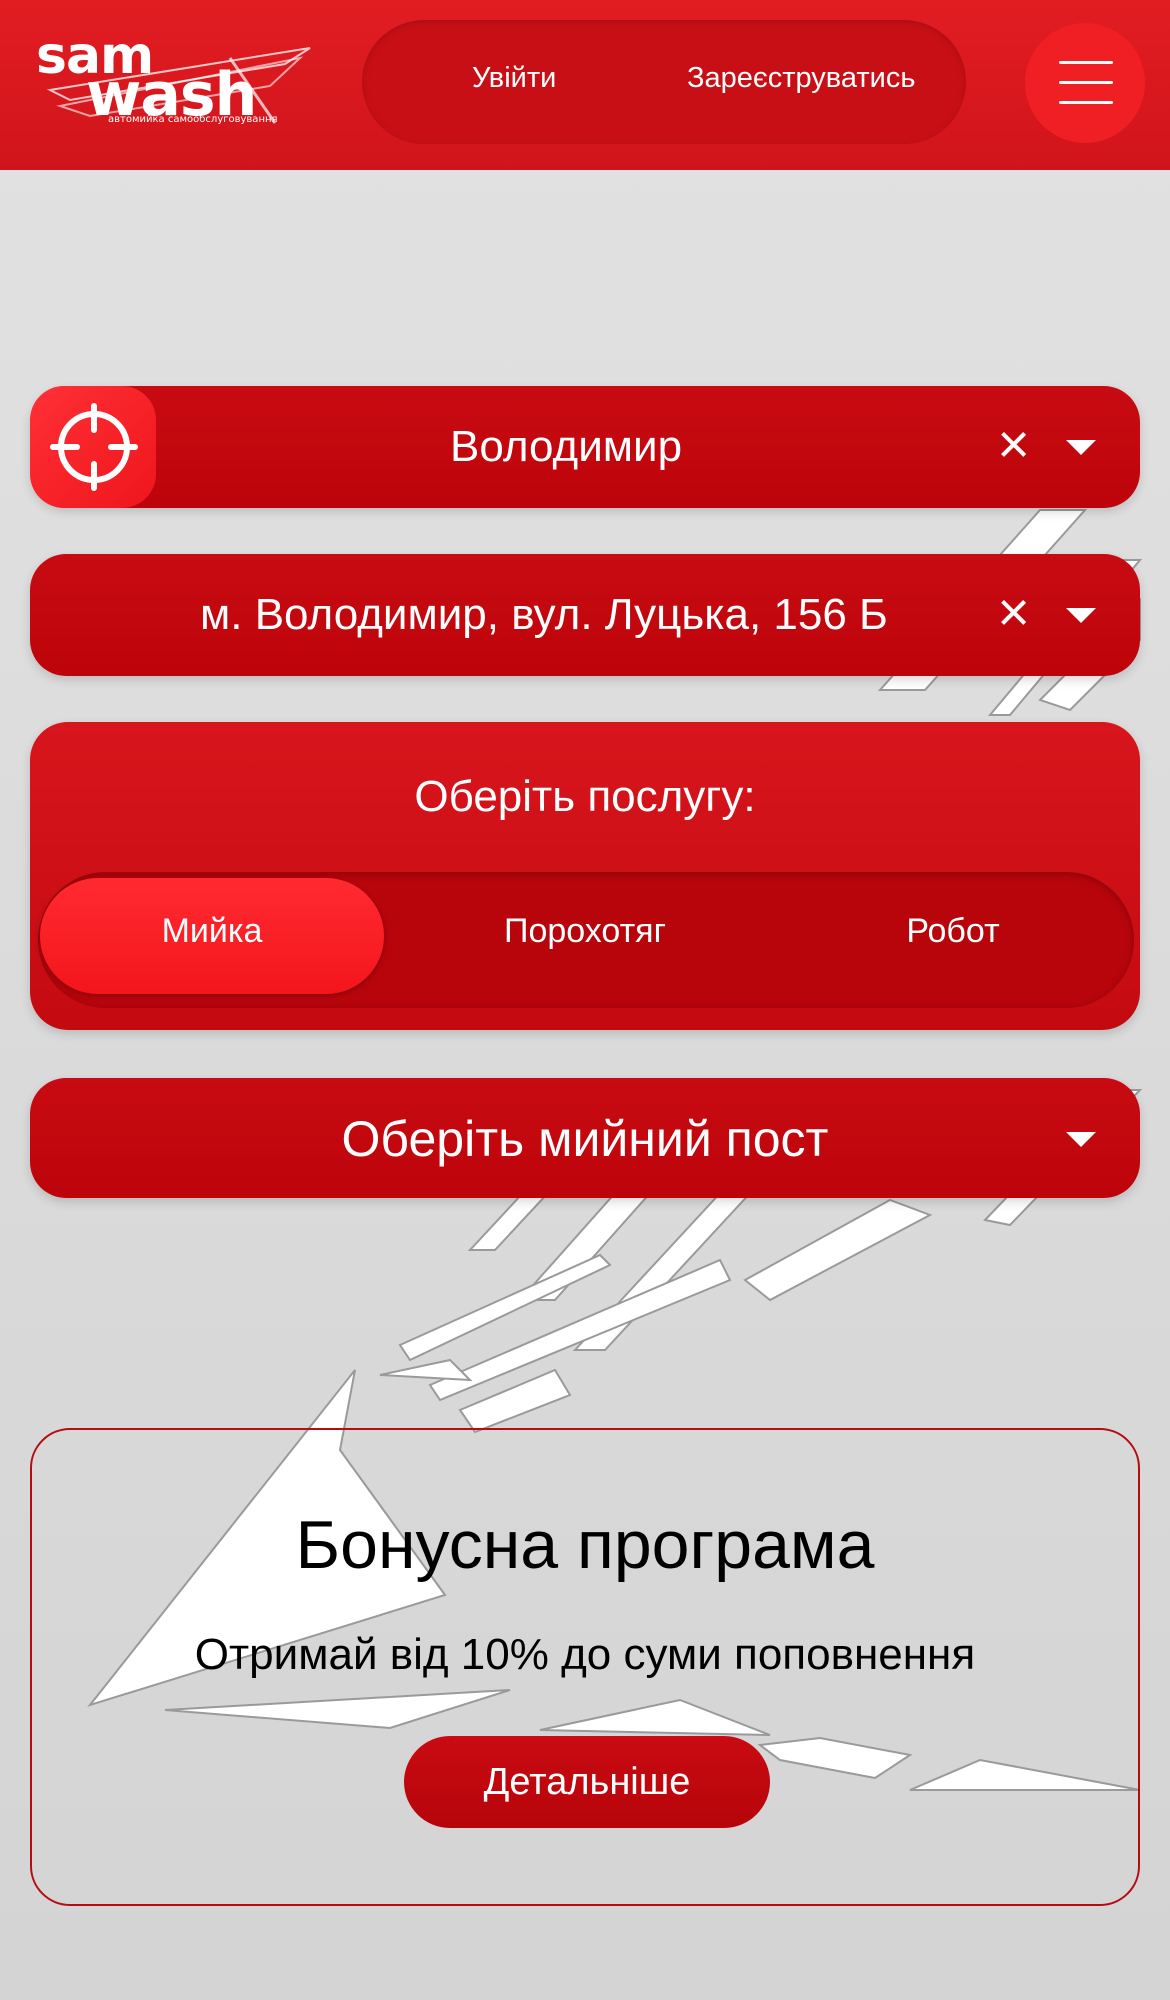 This screenshot has width=1170, height=2000. I want to click on hamburger-icon, so click(1085, 83).